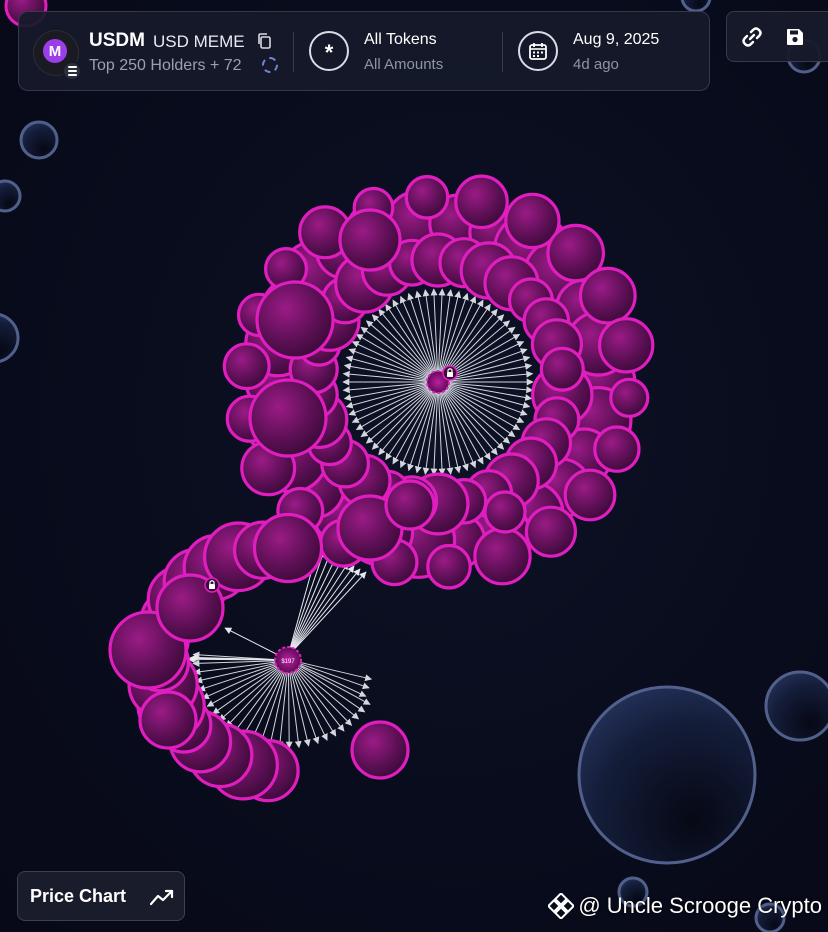 The image size is (828, 932). Describe the element at coordinates (55, 51) in the screenshot. I see `token-logo-letter: M` at that location.